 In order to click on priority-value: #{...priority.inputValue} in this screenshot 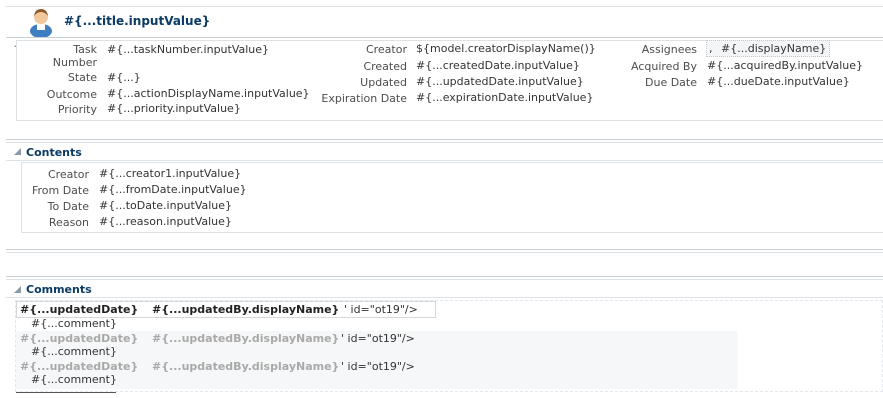, I will do `click(174, 108)`.